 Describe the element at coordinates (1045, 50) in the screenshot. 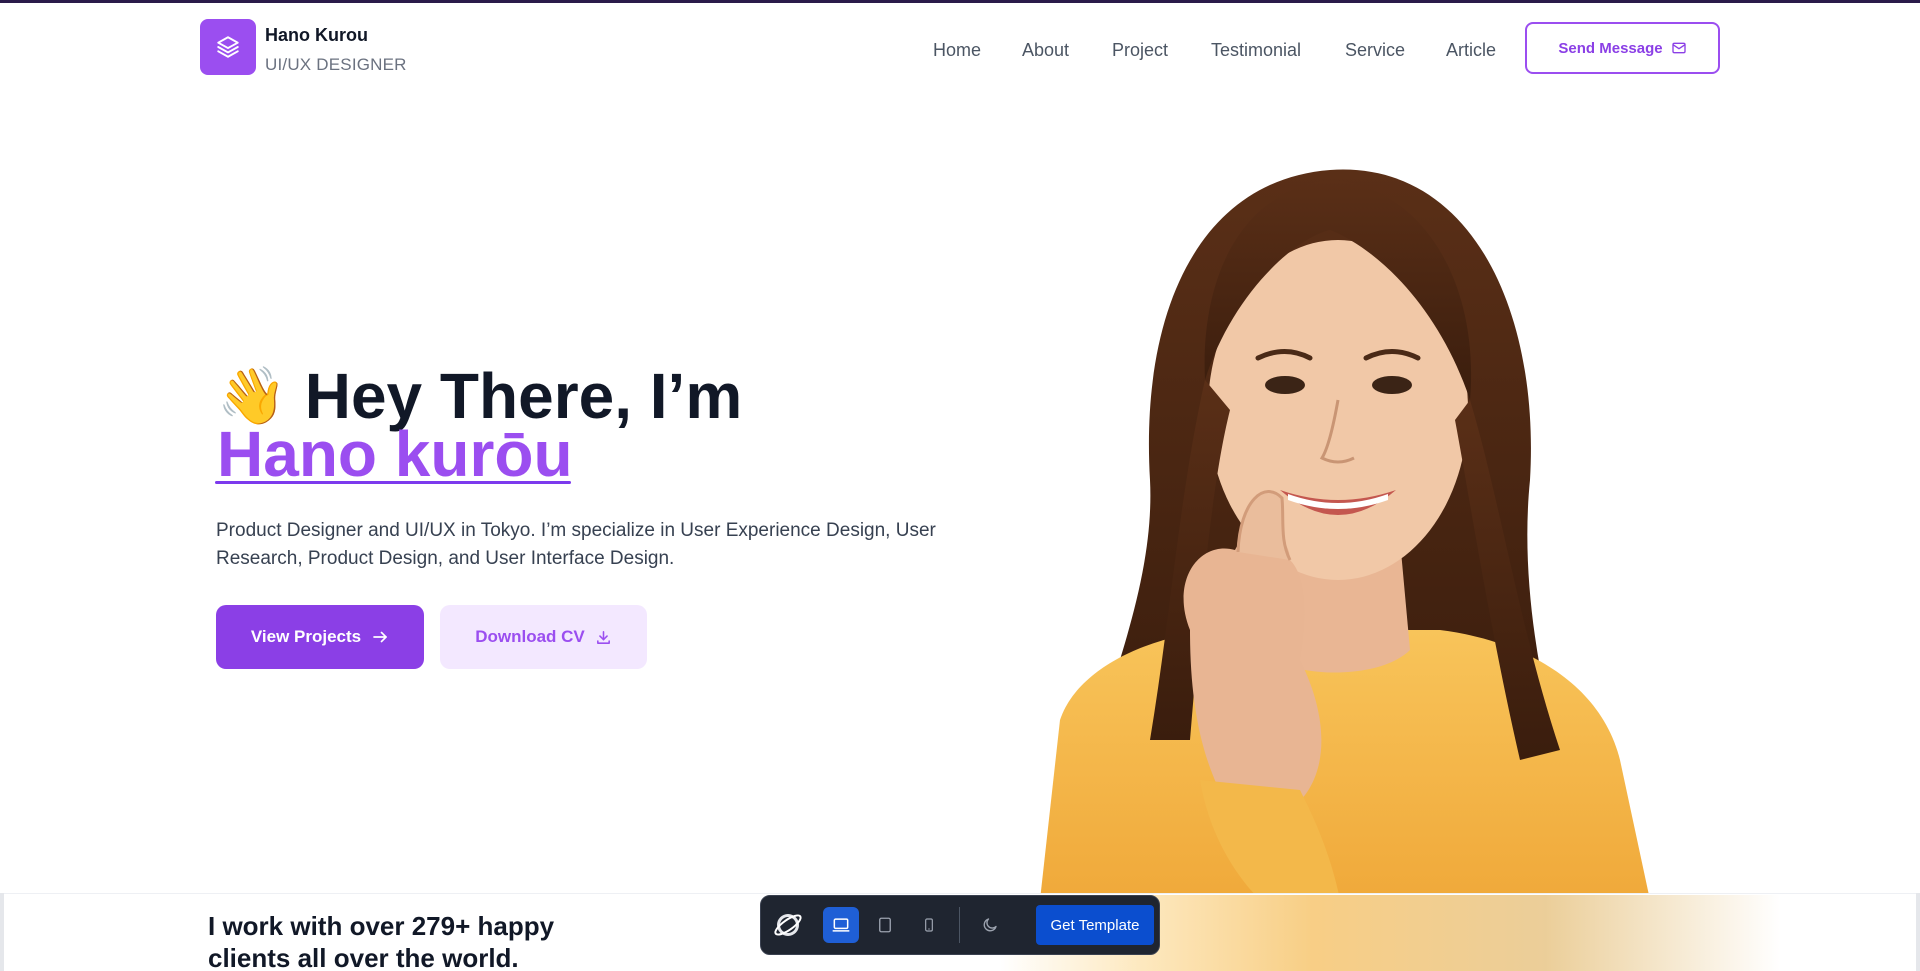

I see `nav-item-about: About` at that location.